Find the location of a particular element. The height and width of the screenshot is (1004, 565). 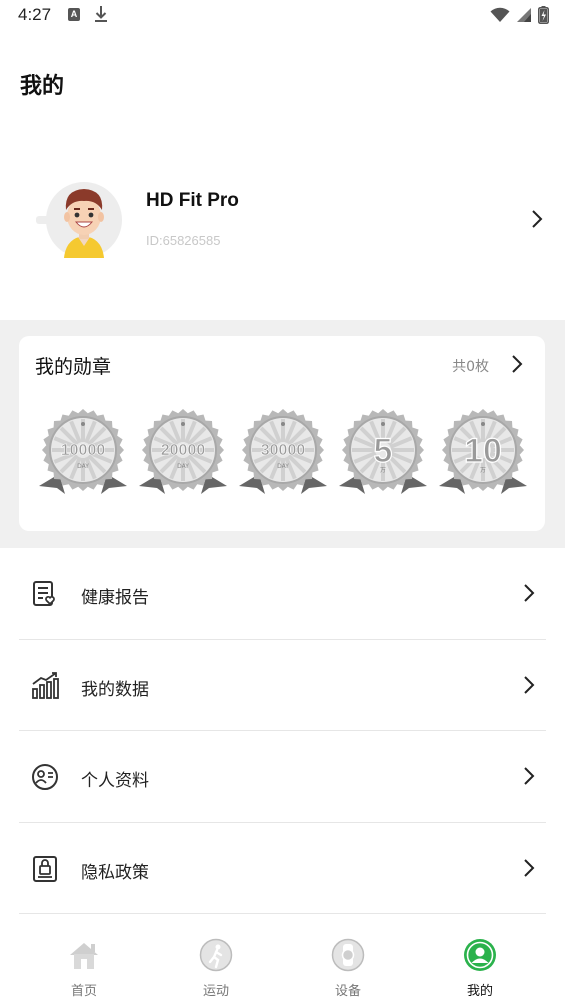

tab-device: 设备 is located at coordinates (348, 968).